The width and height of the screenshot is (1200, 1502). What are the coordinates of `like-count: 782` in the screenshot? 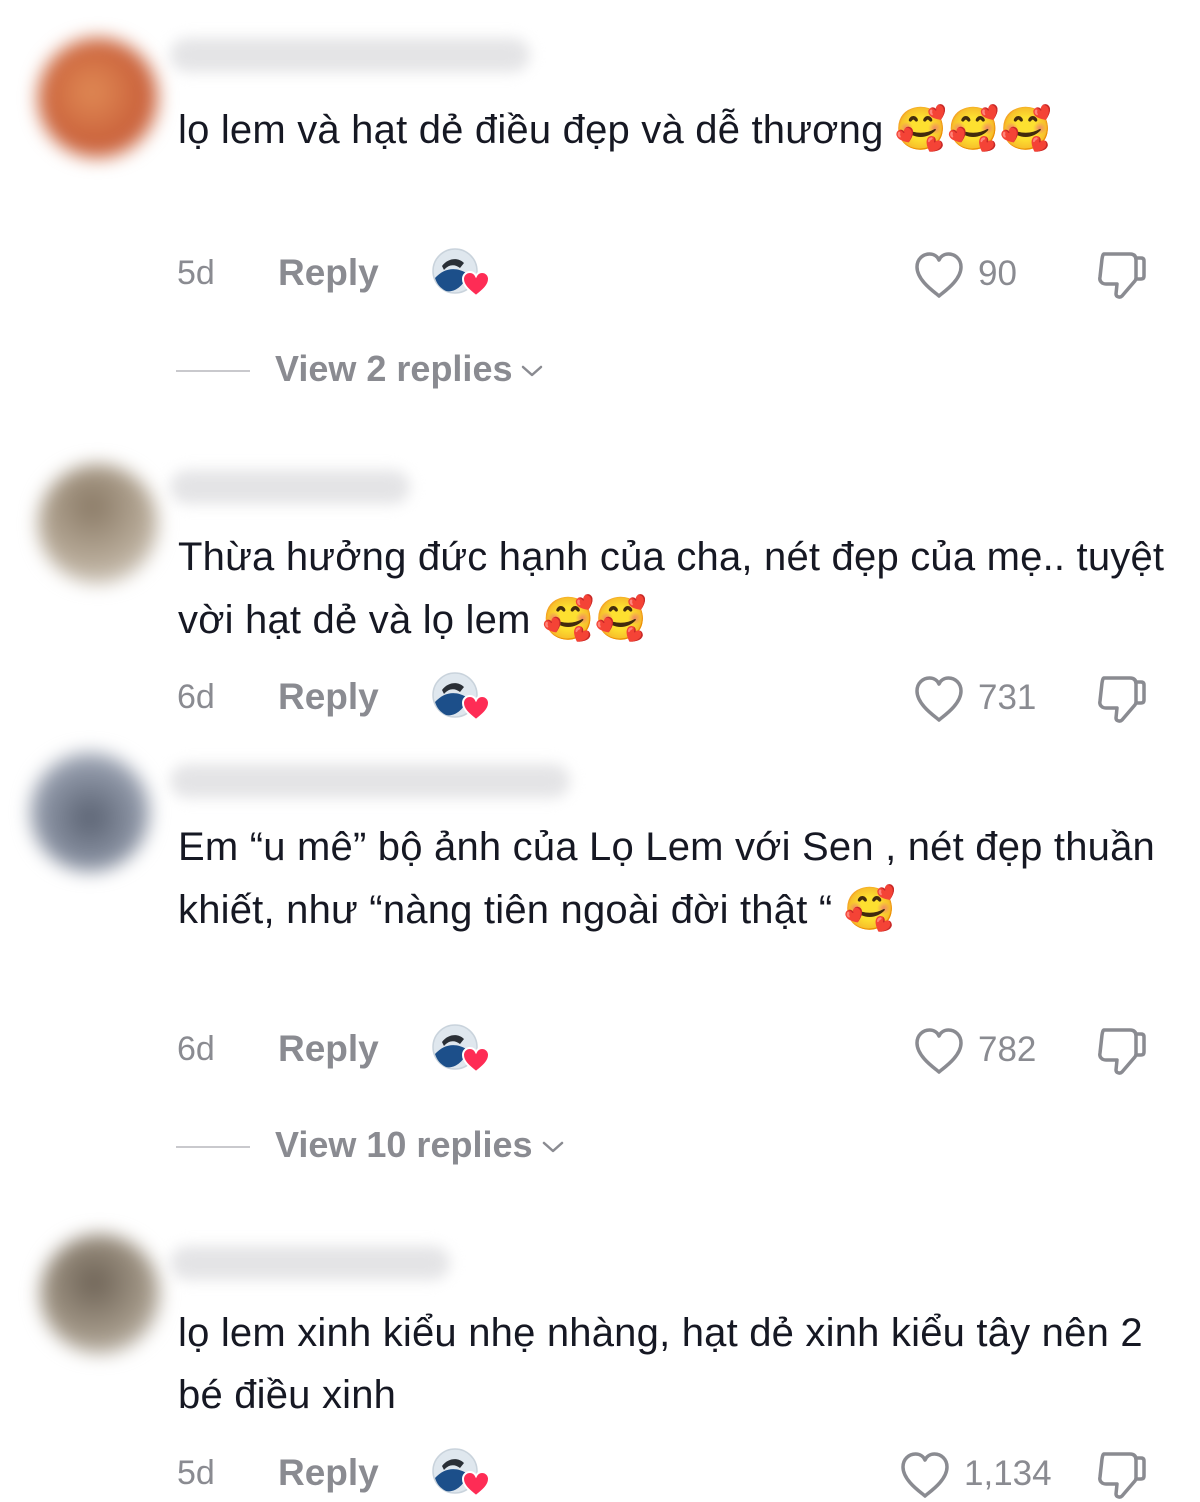 It's located at (1007, 1049).